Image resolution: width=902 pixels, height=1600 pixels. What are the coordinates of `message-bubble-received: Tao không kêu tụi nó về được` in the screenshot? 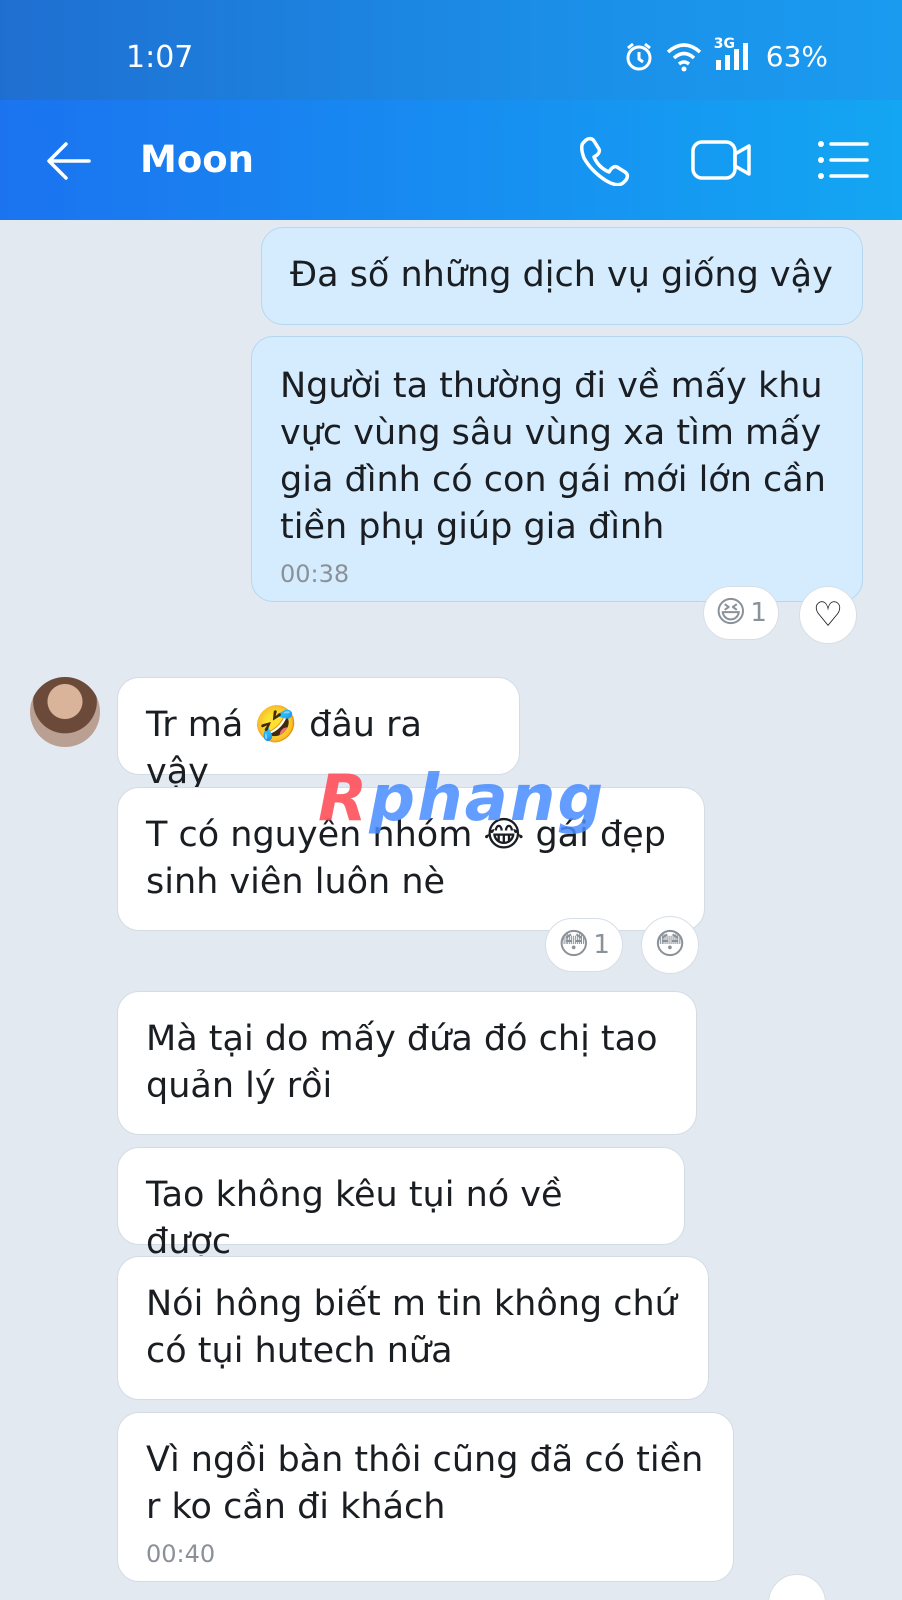 It's located at (401, 1204).